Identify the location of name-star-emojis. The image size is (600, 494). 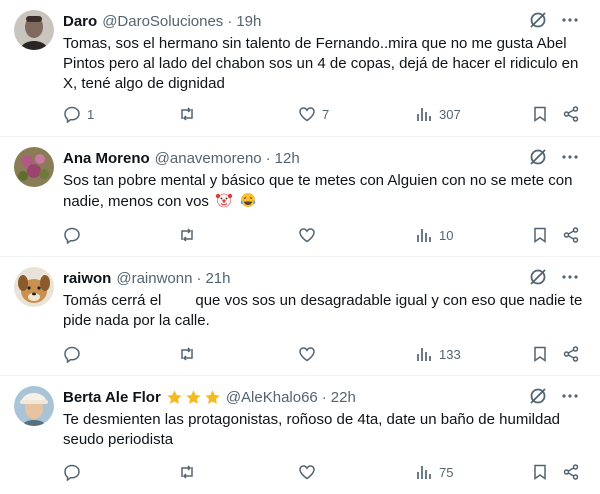
(193, 397).